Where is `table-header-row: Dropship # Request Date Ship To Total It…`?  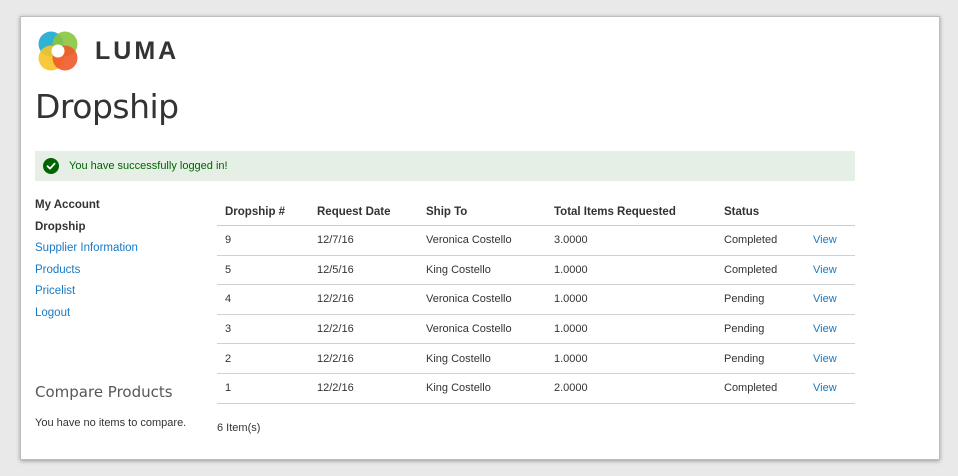 table-header-row: Dropship # Request Date Ship To Total It… is located at coordinates (536, 212).